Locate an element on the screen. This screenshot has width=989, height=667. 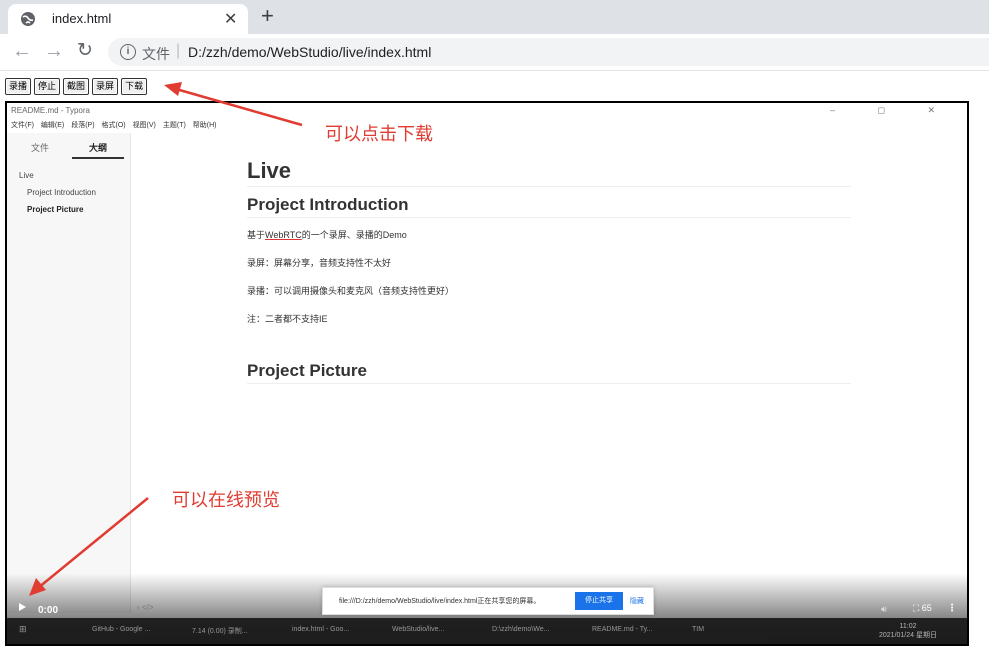
arrow-to-download is located at coordinates (233, 104).